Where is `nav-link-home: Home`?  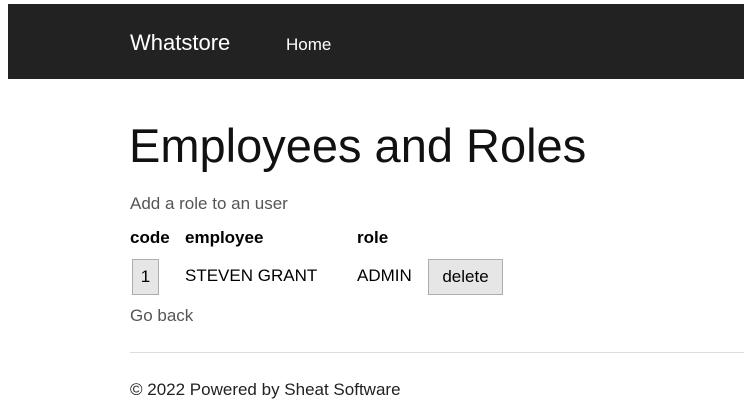
nav-link-home: Home is located at coordinates (308, 45).